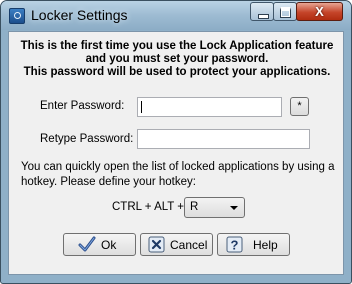 Image resolution: width=352 pixels, height=284 pixels. What do you see at coordinates (87, 139) in the screenshot?
I see `retype-password-label: Retype Password:` at bounding box center [87, 139].